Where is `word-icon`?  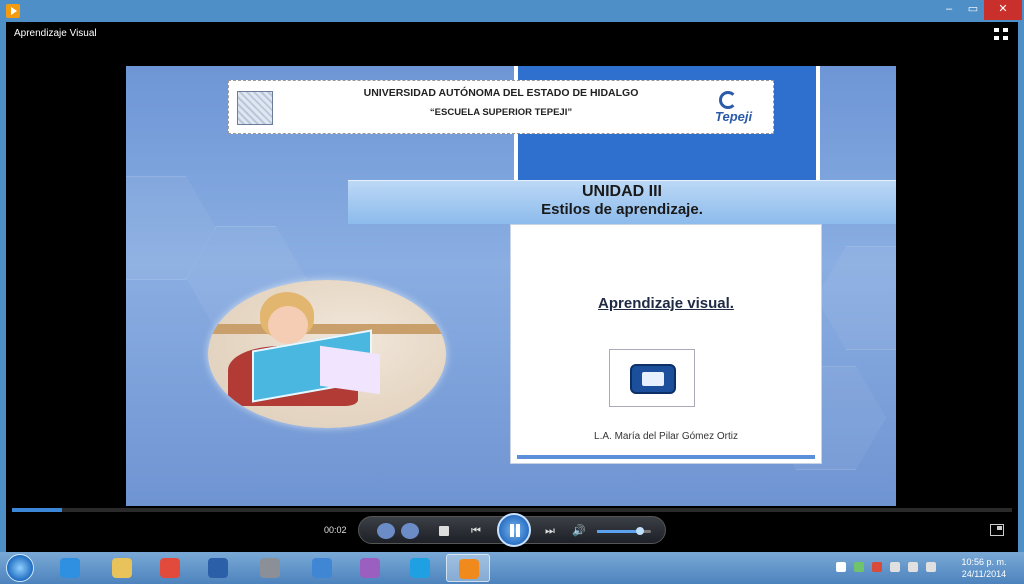 word-icon is located at coordinates (218, 568).